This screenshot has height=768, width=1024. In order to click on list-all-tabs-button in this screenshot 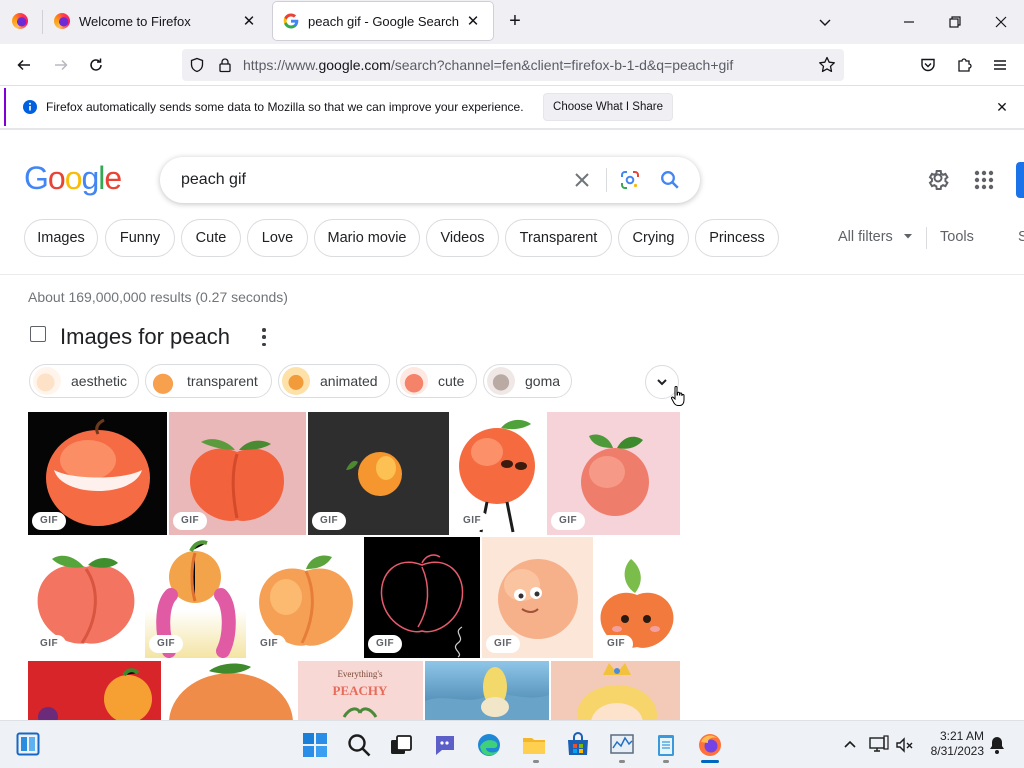, I will do `click(825, 22)`.